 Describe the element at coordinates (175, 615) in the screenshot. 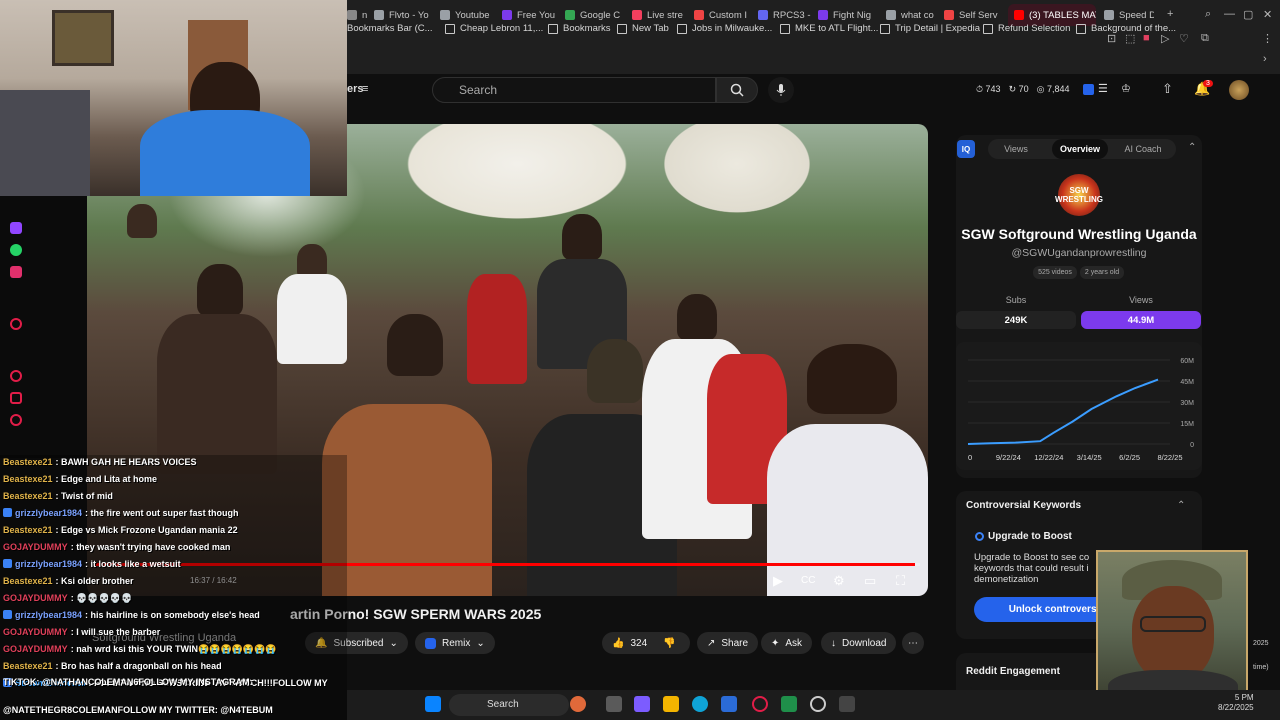

I see `chat-text: his hairline is on somebody else's head` at that location.